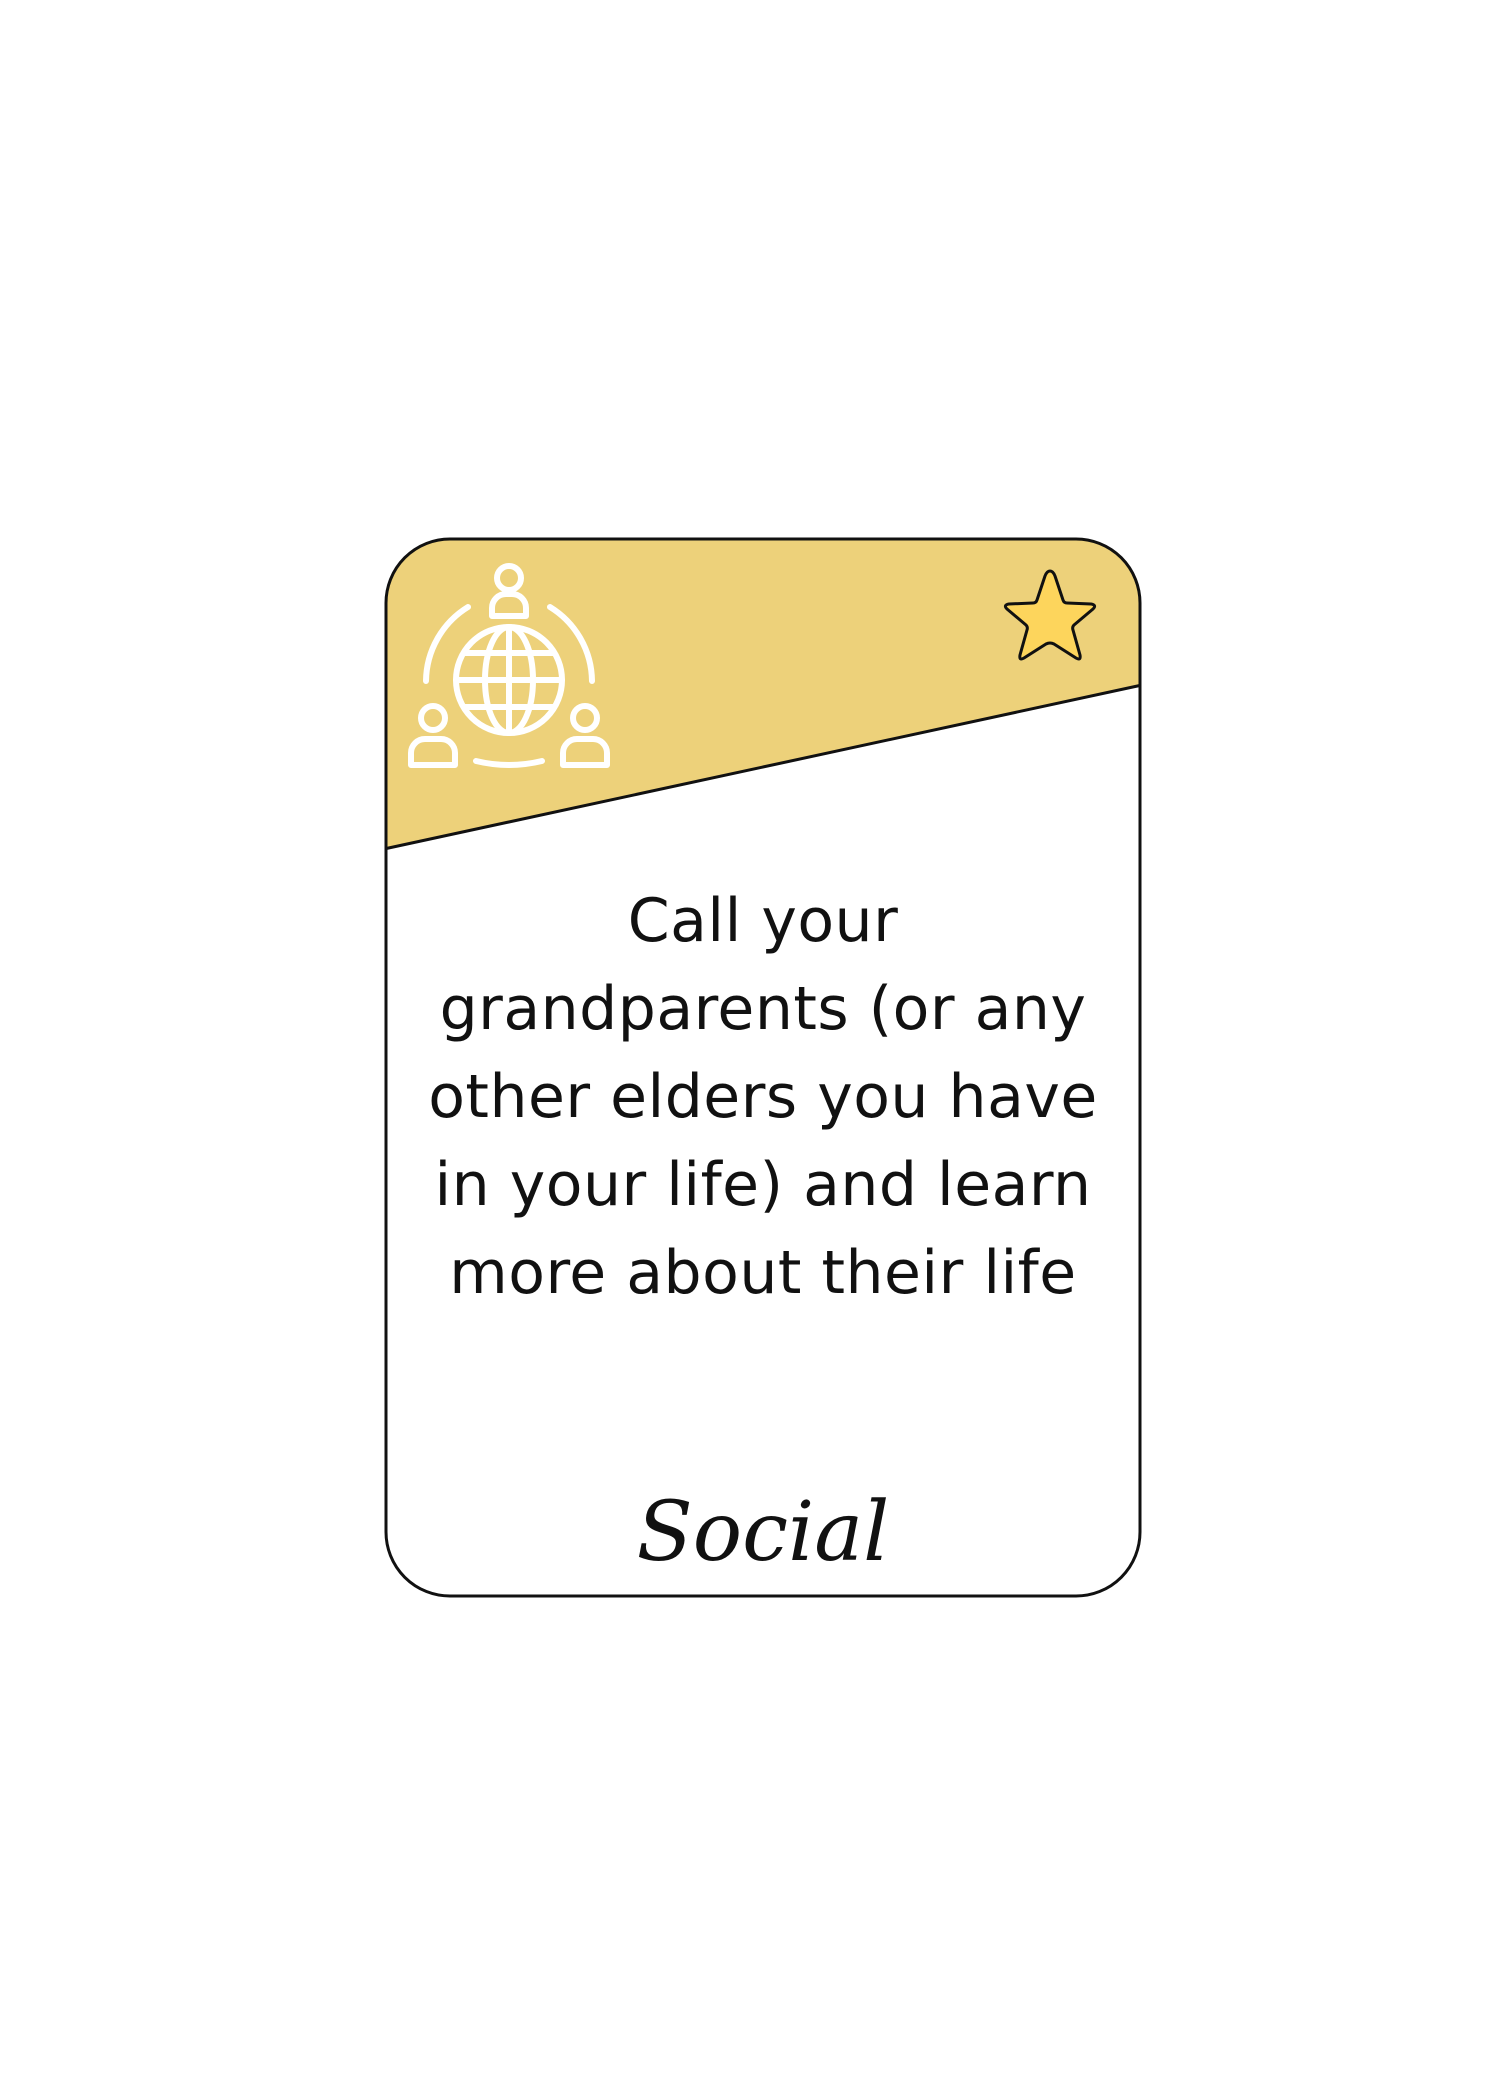 Image resolution: width=1500 pixels, height=2100 pixels. Describe the element at coordinates (509, 665) in the screenshot. I see `people-globe-icon` at that location.